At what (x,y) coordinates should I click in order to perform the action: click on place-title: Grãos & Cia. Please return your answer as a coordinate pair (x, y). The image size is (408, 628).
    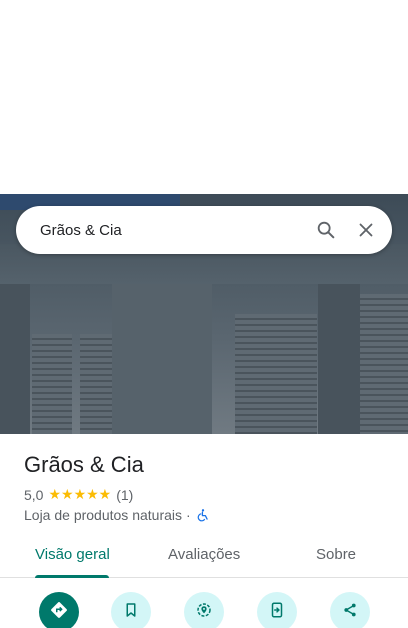
    Looking at the image, I should click on (84, 464).